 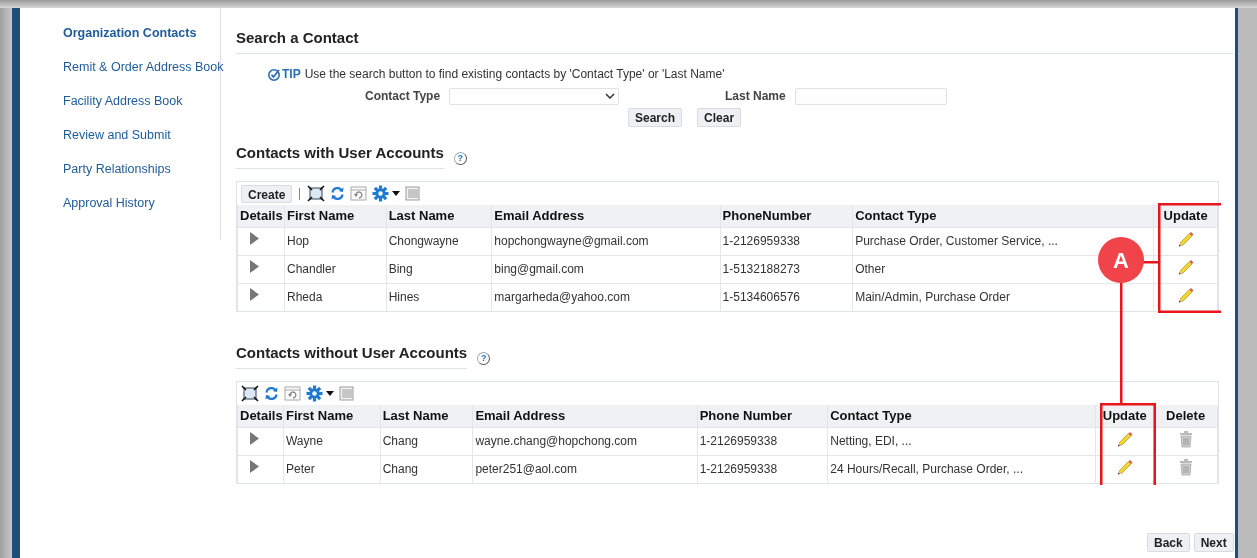 What do you see at coordinates (606, 241) in the screenshot?
I see `table-cell: hopchongwayne@gmail.com` at bounding box center [606, 241].